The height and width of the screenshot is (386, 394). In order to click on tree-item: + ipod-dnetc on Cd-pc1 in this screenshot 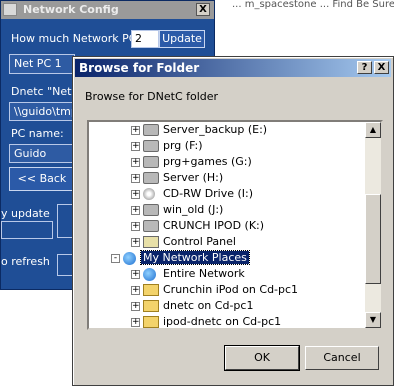, I will do `click(228, 321)`.